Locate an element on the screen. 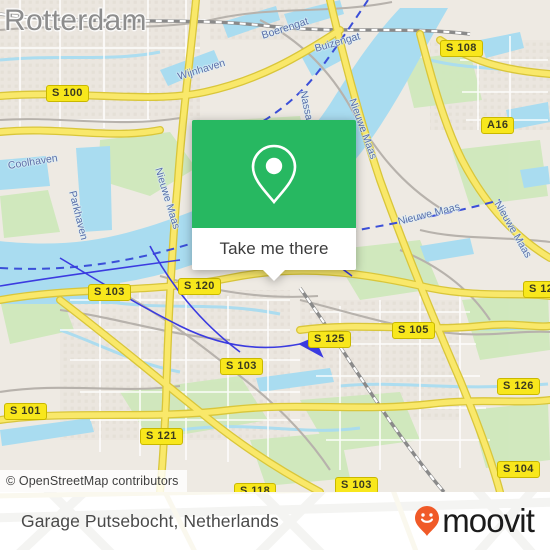 The height and width of the screenshot is (550, 550). moovit-wordmark: moovit is located at coordinates (488, 520).